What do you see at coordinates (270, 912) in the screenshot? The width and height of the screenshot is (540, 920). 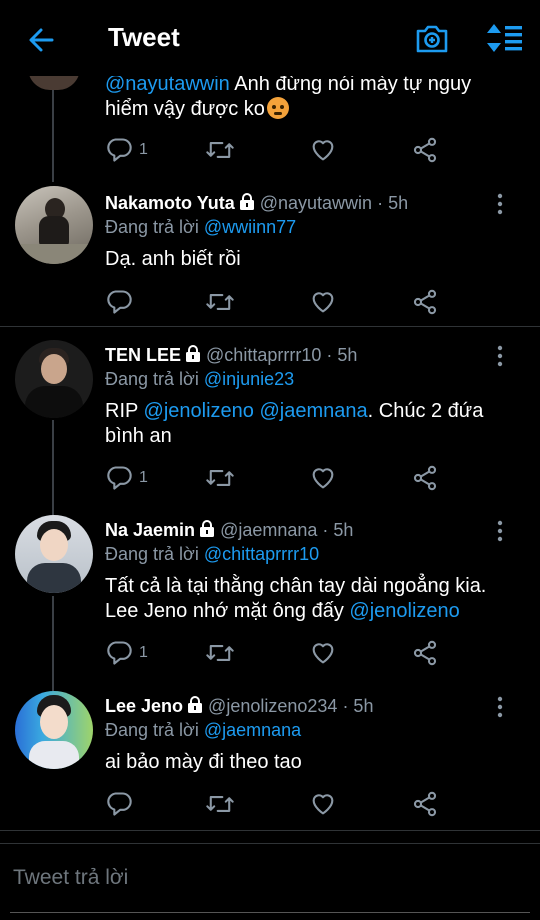 I see `input-underline` at bounding box center [270, 912].